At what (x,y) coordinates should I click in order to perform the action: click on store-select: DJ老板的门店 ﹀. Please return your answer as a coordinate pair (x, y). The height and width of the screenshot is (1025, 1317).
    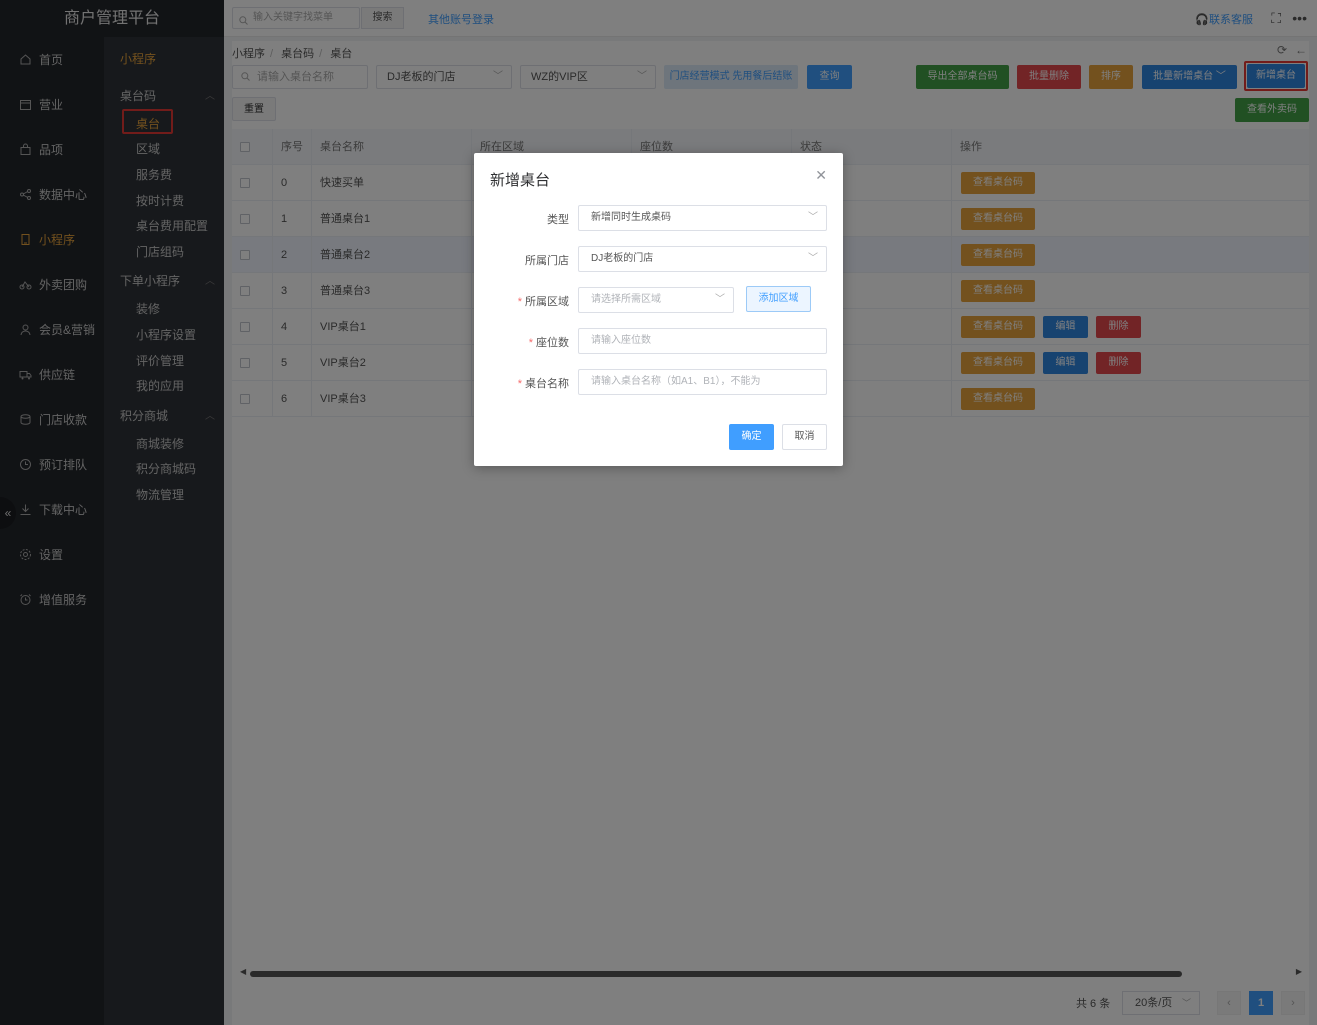
    Looking at the image, I should click on (702, 259).